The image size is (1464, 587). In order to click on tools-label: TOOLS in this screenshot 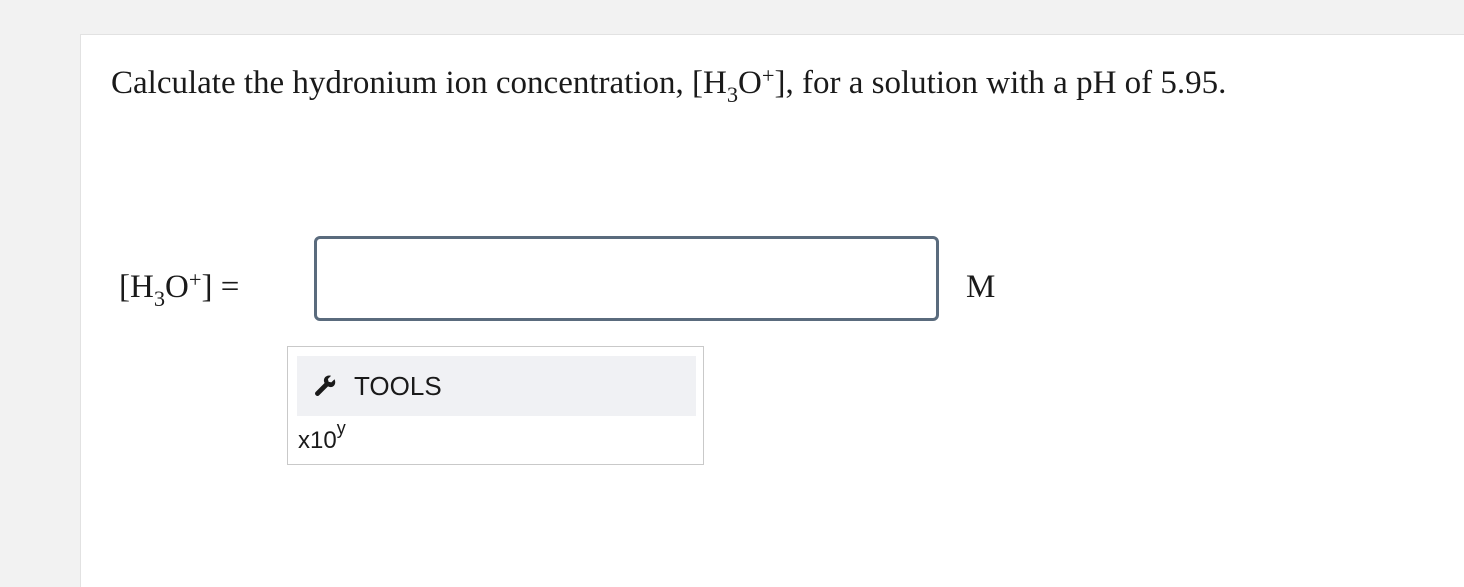, I will do `click(398, 386)`.